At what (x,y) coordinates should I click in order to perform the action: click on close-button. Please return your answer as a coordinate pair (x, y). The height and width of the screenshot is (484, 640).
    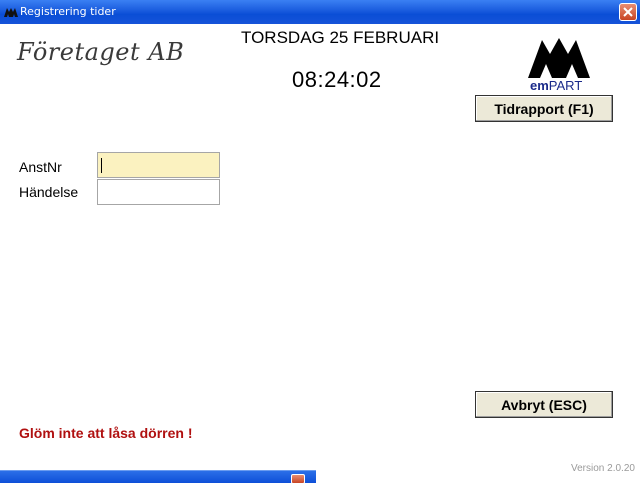
    Looking at the image, I should click on (628, 12).